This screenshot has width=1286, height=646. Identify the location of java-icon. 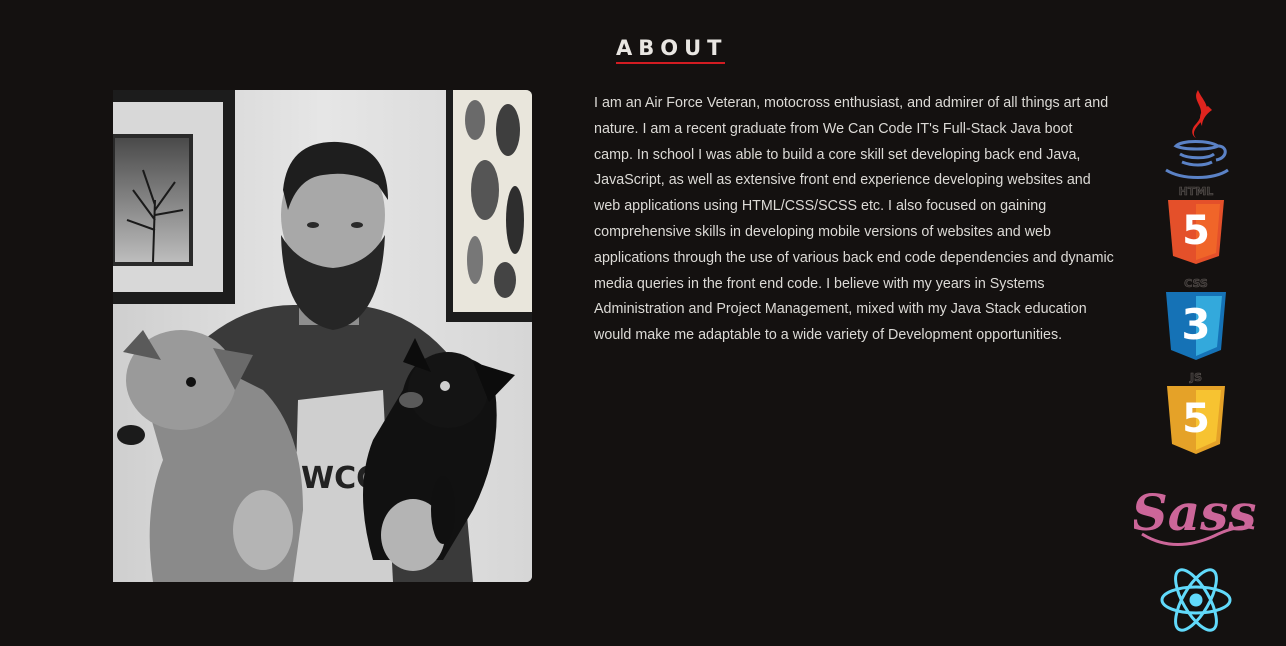
(1197, 134).